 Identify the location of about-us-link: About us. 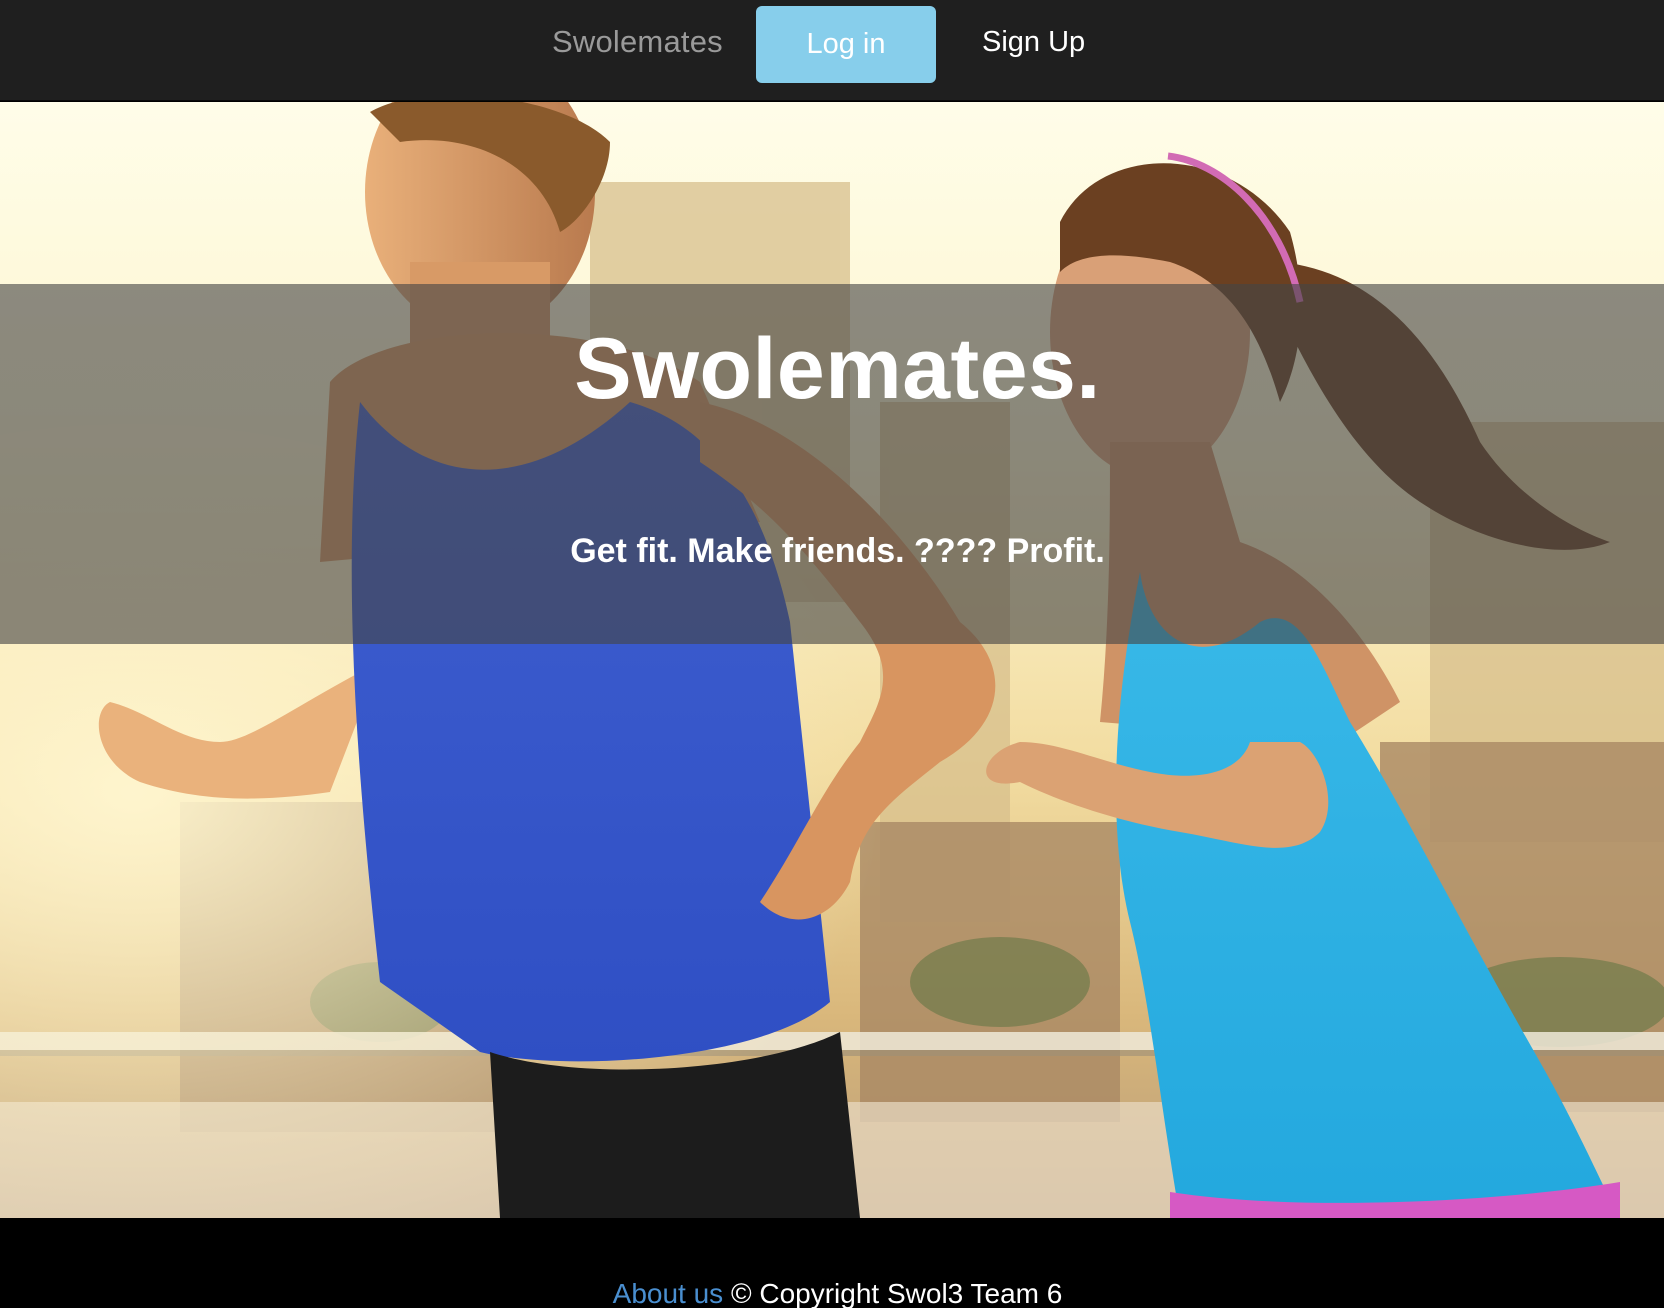
(668, 1293).